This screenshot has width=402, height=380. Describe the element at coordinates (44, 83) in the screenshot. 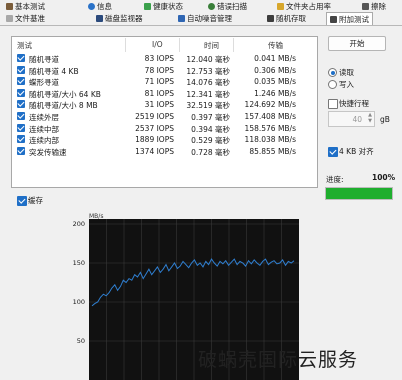

I see `row-test-name: 蝶形寻道` at that location.